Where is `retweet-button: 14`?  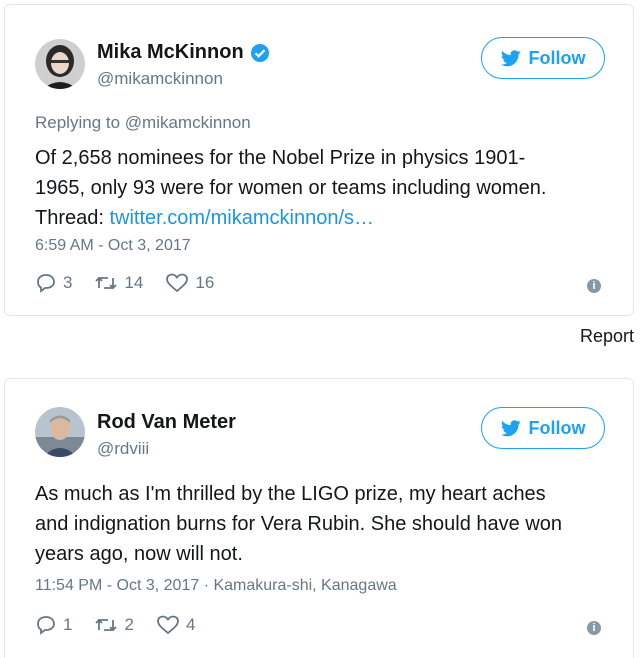
retweet-button: 14 is located at coordinates (118, 283).